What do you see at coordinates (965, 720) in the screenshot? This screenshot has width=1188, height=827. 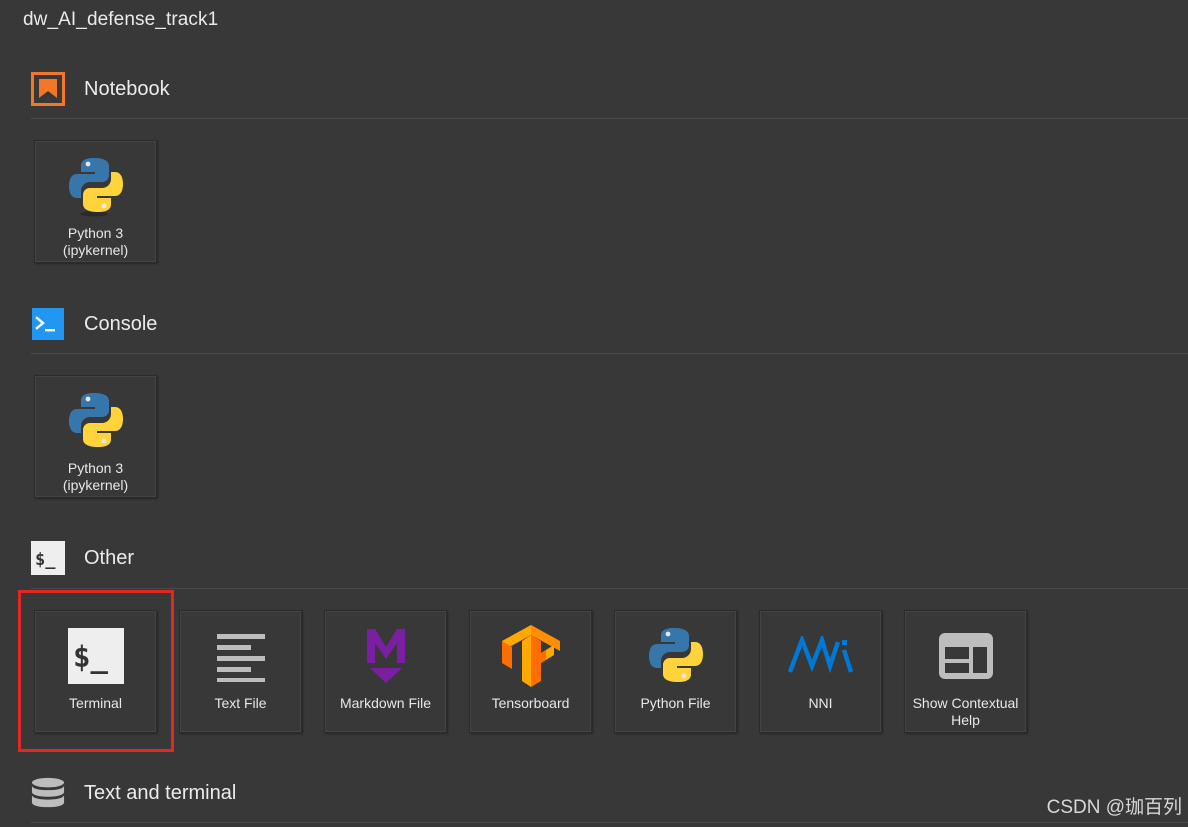 I see `card-label-line2: Help` at bounding box center [965, 720].